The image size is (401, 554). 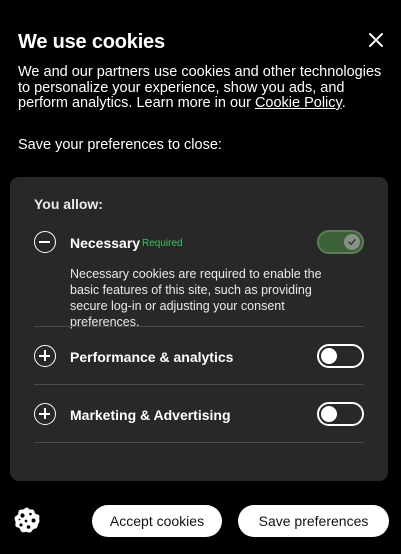 I want to click on section-performance: Performance & analytics, so click(x=199, y=357).